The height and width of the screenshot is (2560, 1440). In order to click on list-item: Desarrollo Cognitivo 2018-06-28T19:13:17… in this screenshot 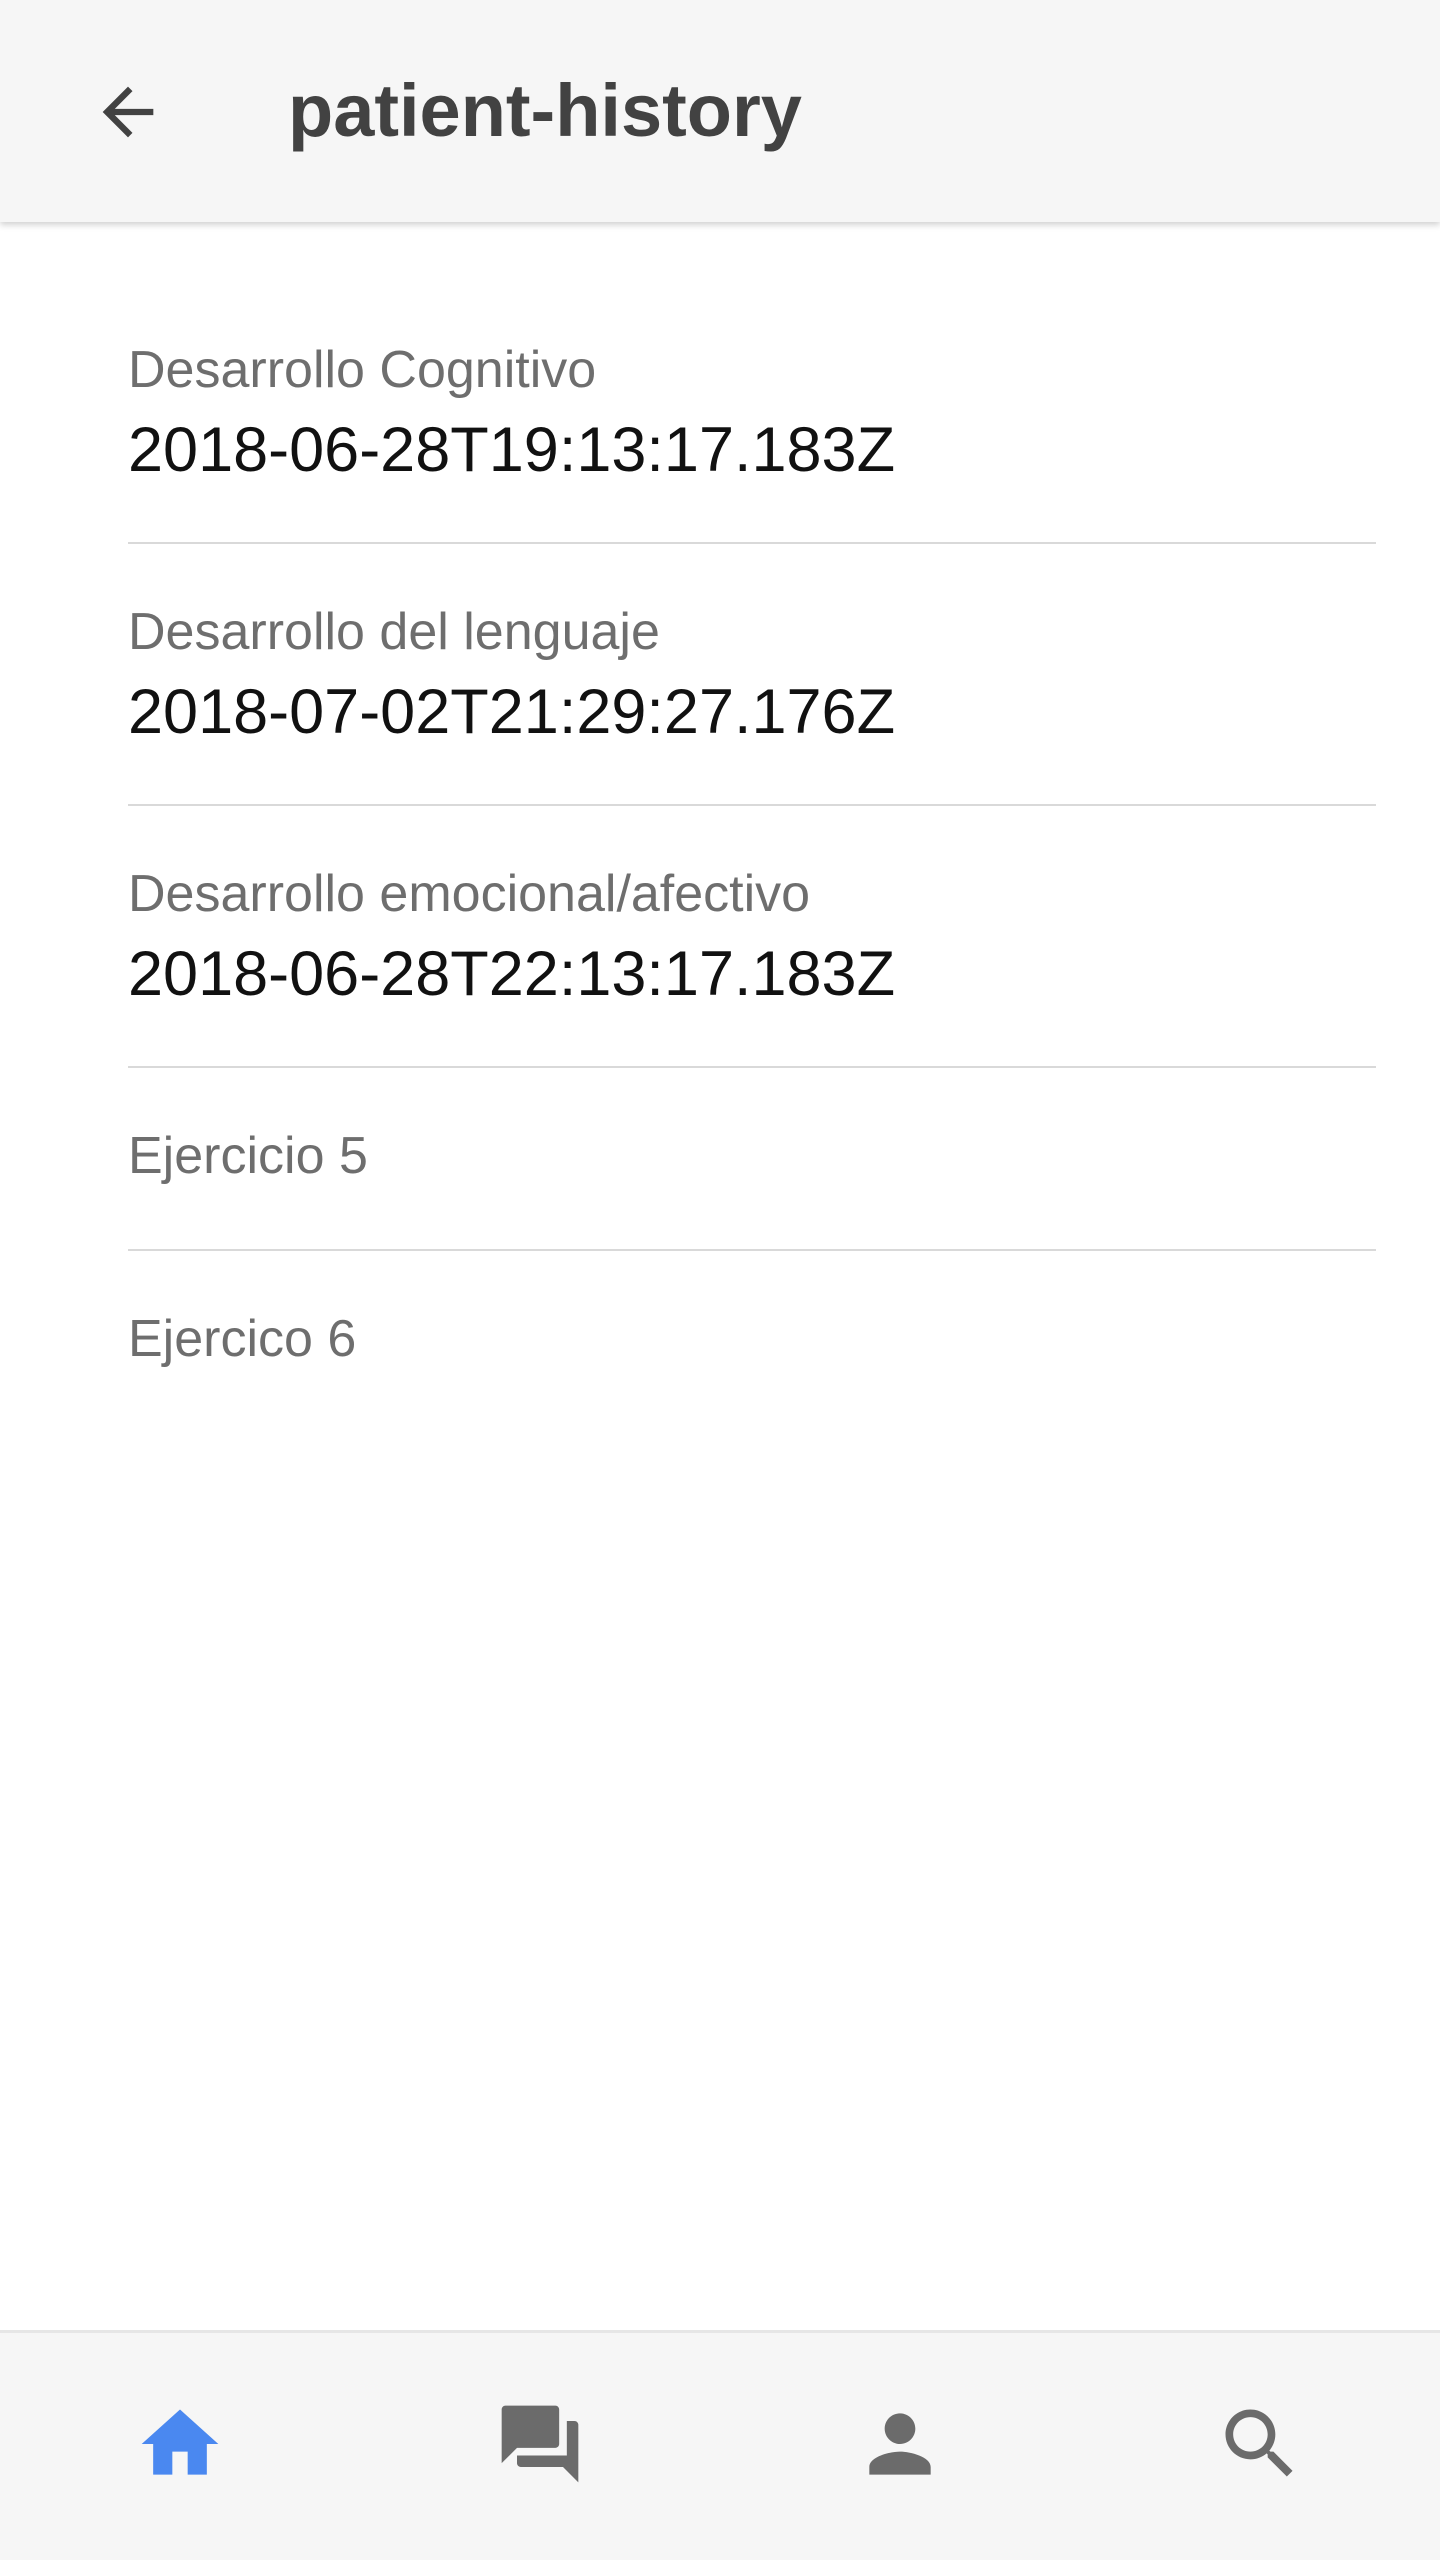, I will do `click(752, 383)`.